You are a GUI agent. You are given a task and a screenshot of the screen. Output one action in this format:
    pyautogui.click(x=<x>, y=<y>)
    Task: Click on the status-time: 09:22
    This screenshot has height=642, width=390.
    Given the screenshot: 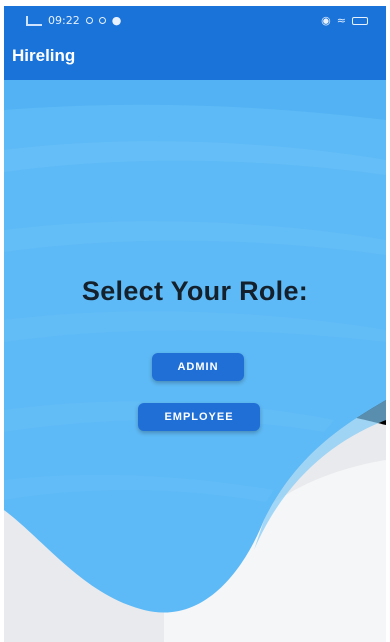 What is the action you would take?
    pyautogui.click(x=64, y=20)
    